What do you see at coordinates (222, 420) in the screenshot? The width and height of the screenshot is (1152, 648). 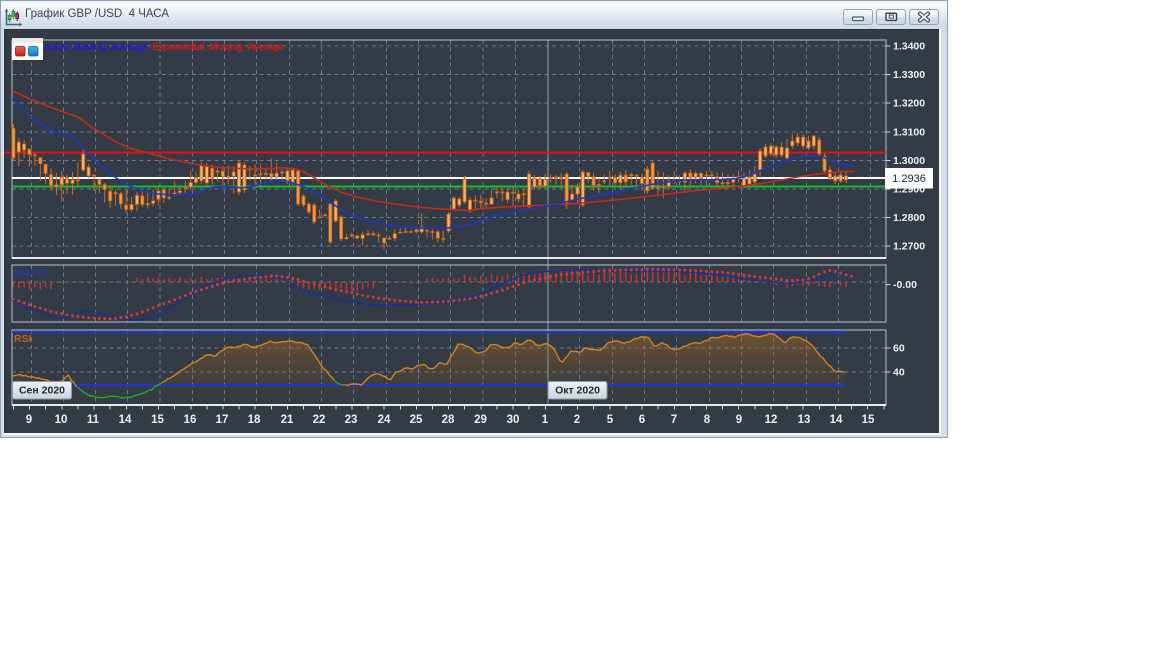 I see `svg-text: 17` at bounding box center [222, 420].